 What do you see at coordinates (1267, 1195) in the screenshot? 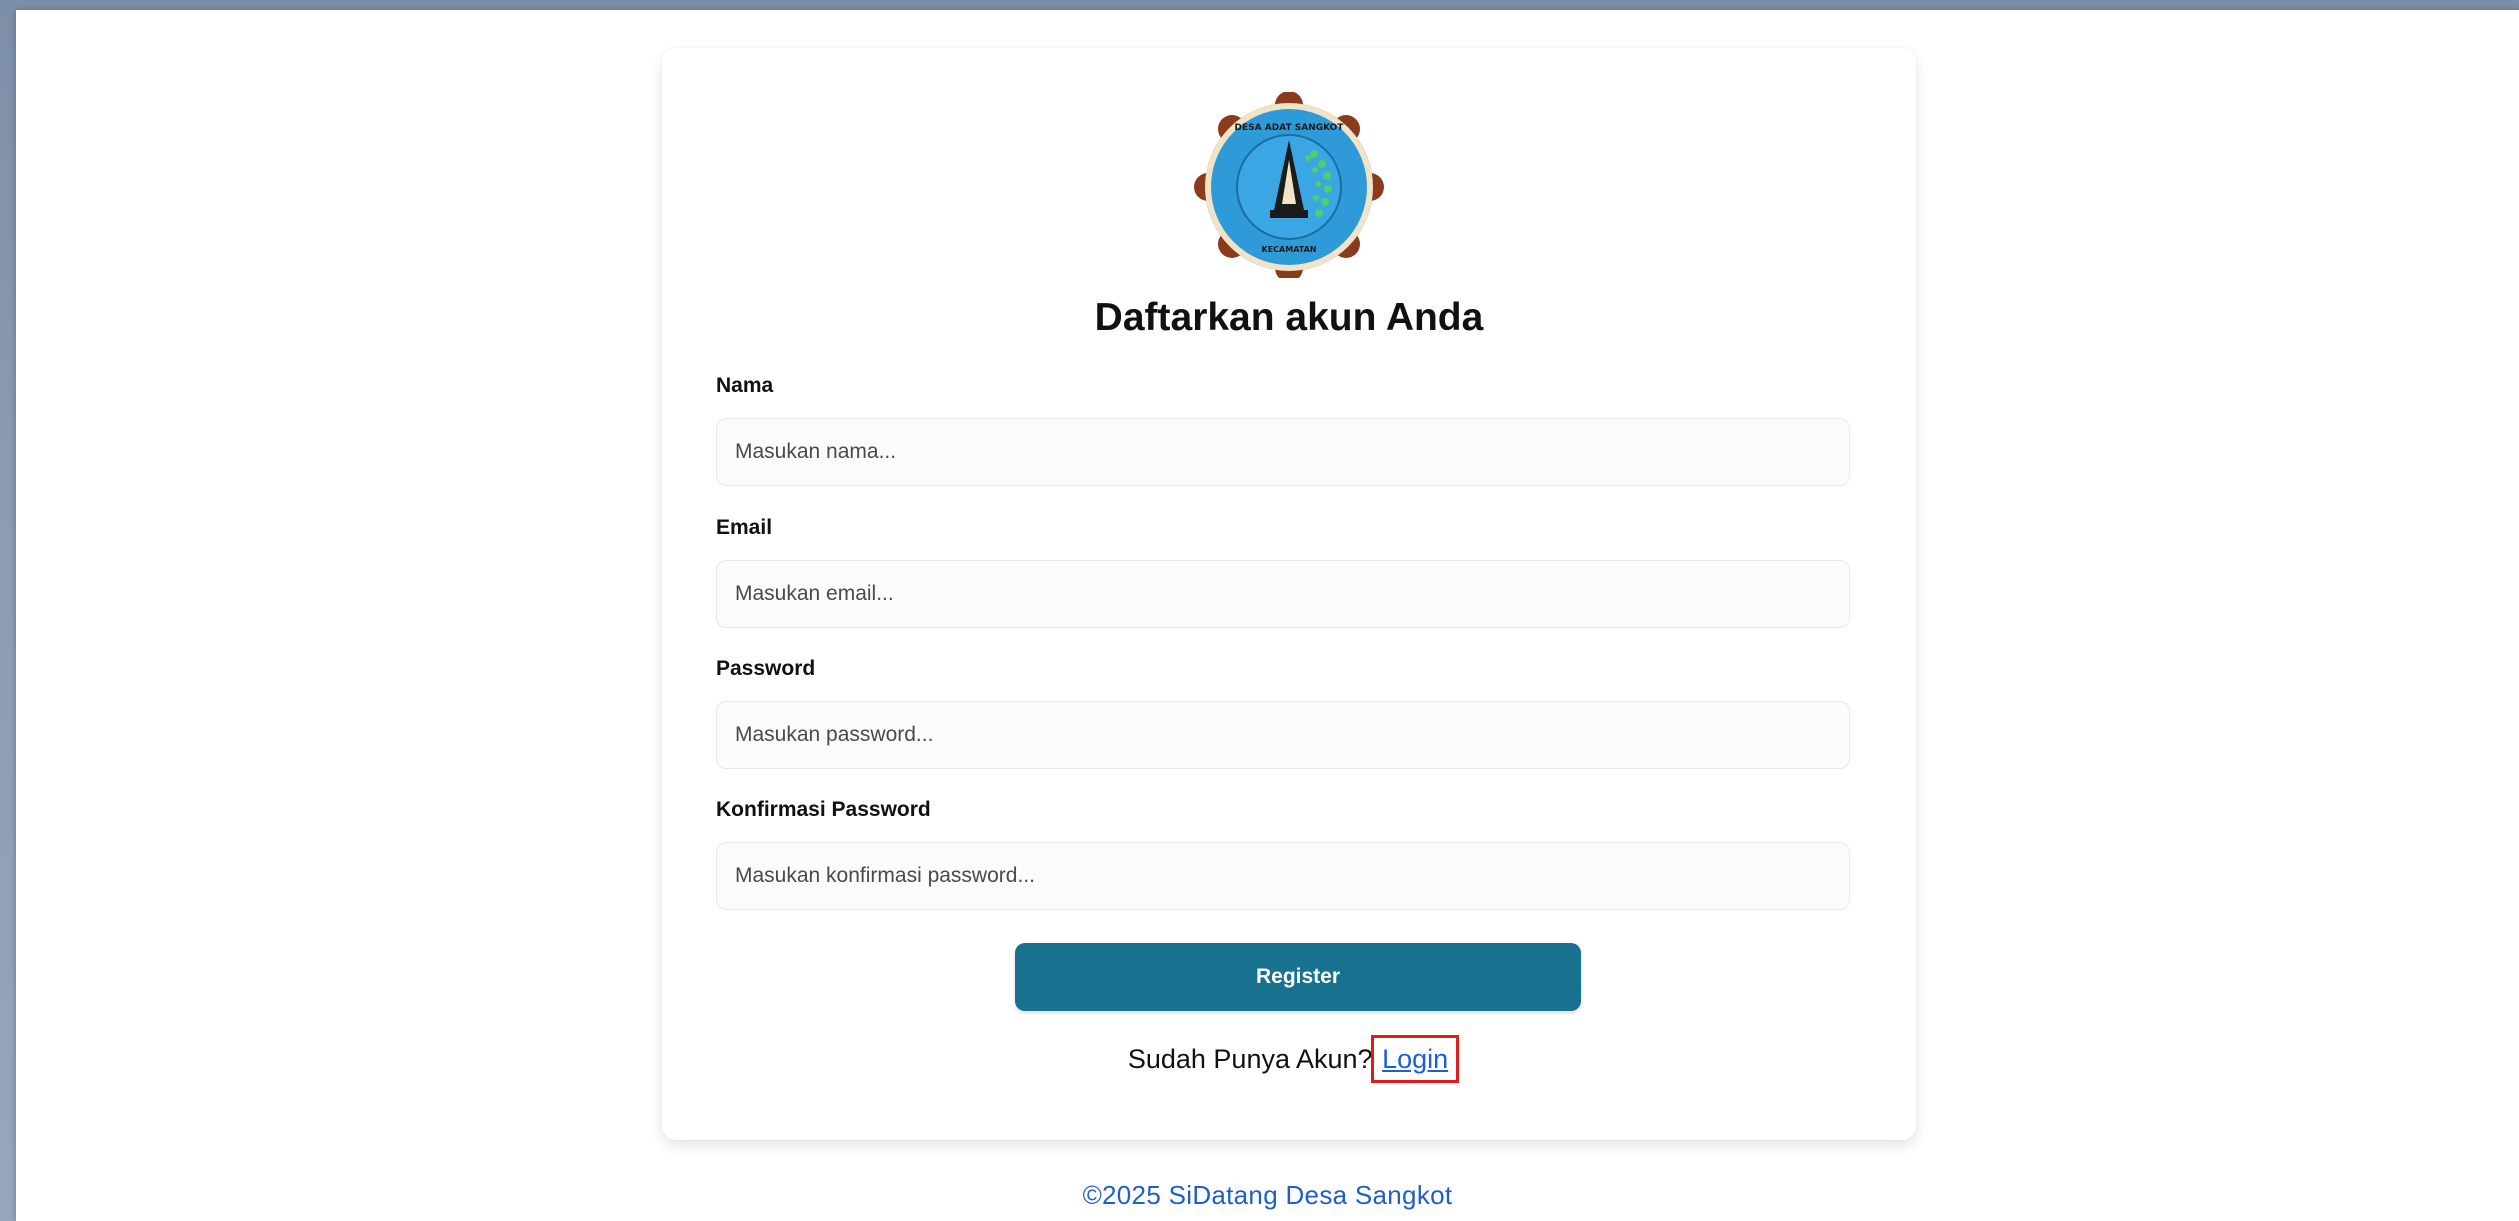
I see `copyright-footer: ©2025 SiDatang Desa Sangkot` at bounding box center [1267, 1195].